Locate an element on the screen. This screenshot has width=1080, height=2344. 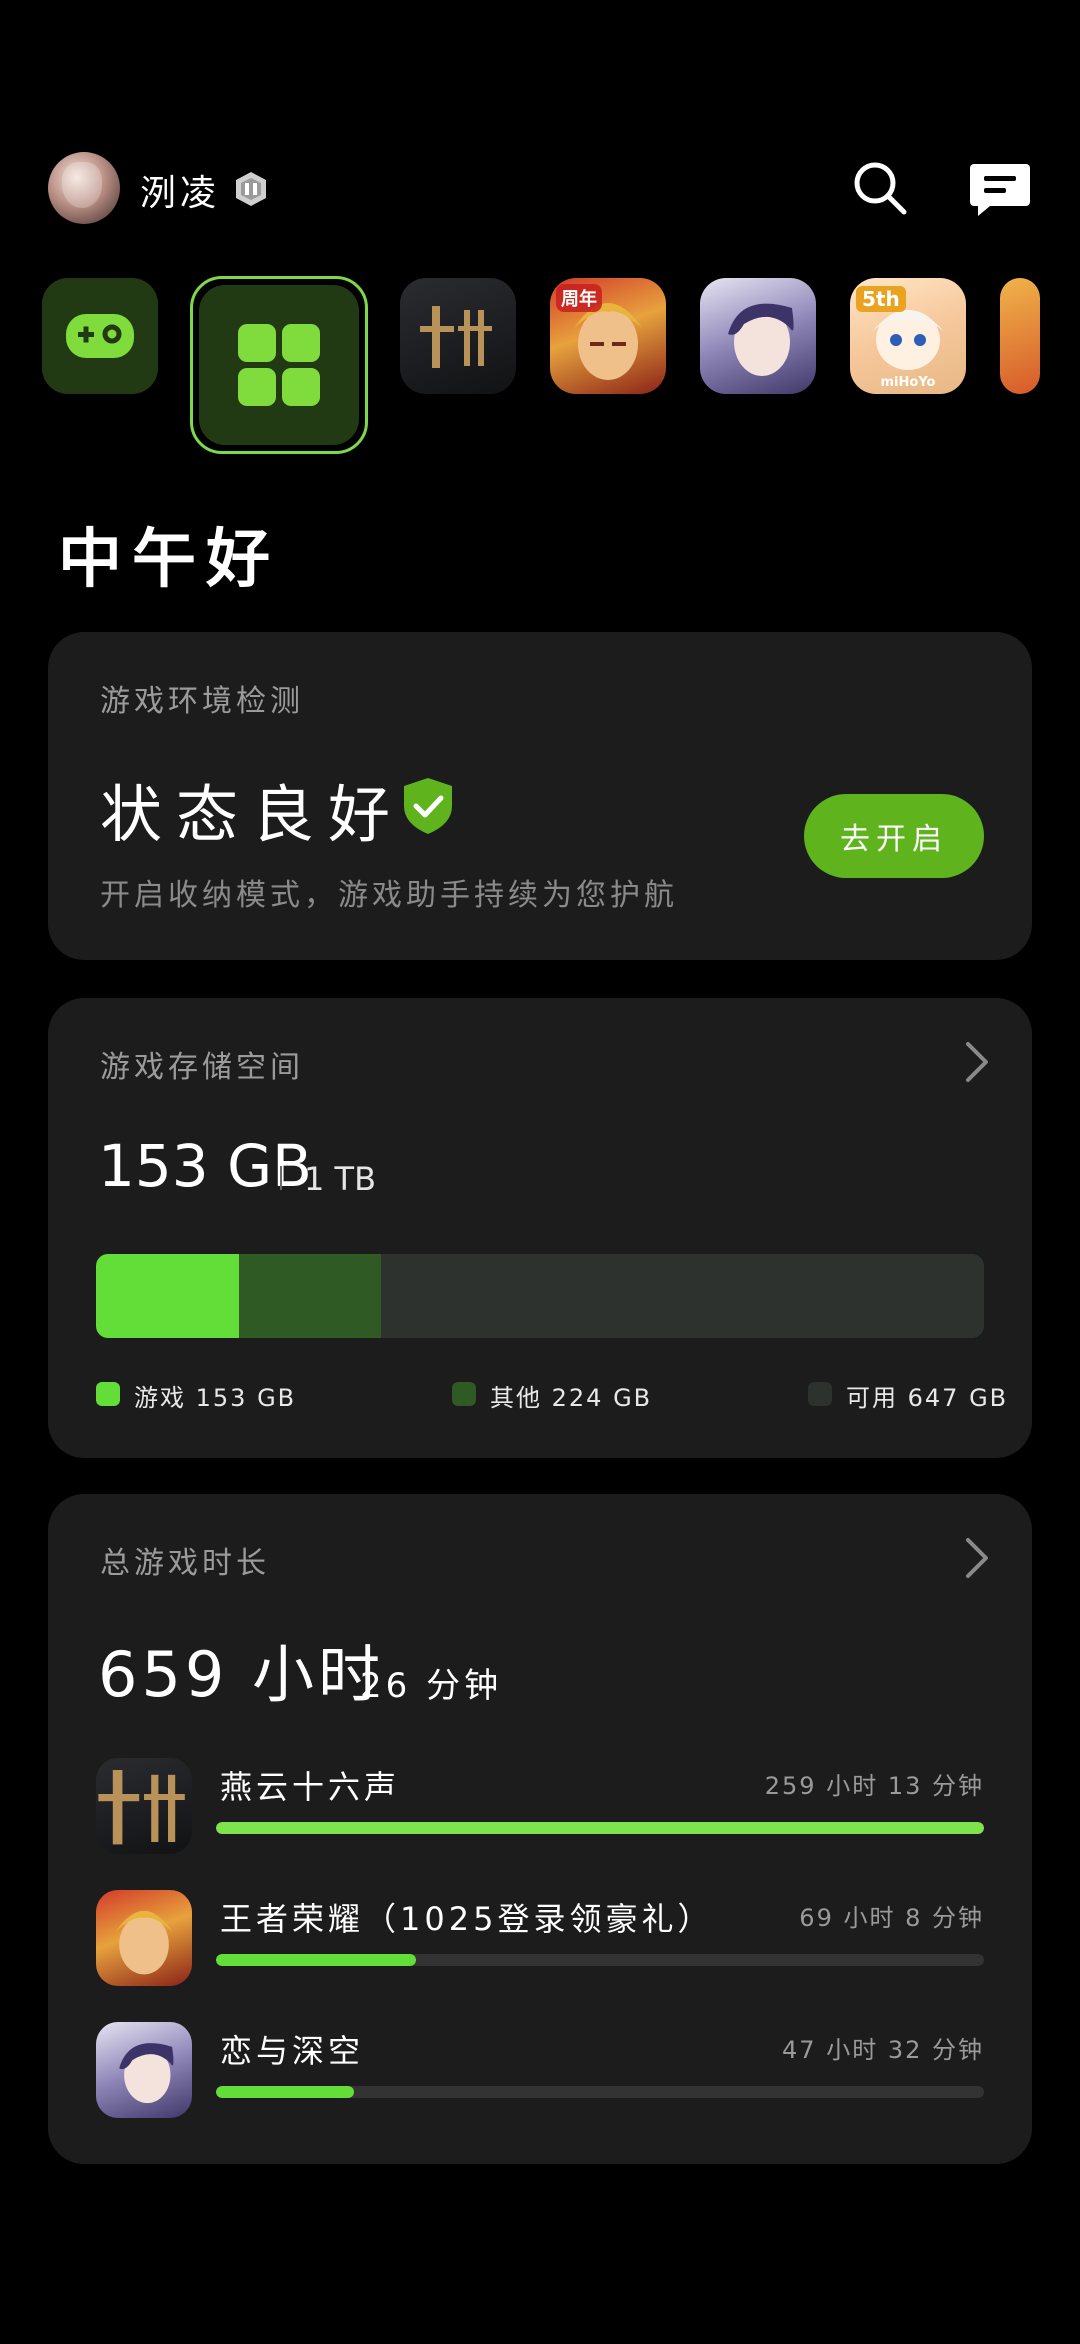
storage-bar is located at coordinates (540, 1296).